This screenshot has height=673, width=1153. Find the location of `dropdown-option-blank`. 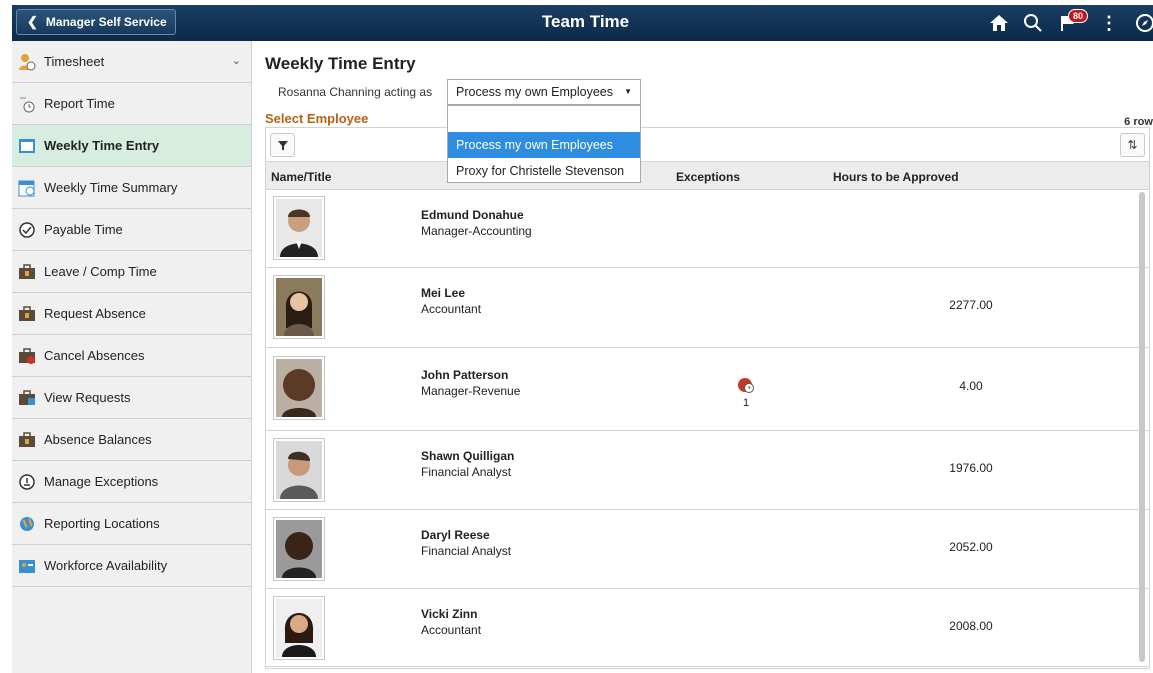

dropdown-option-blank is located at coordinates (544, 119).